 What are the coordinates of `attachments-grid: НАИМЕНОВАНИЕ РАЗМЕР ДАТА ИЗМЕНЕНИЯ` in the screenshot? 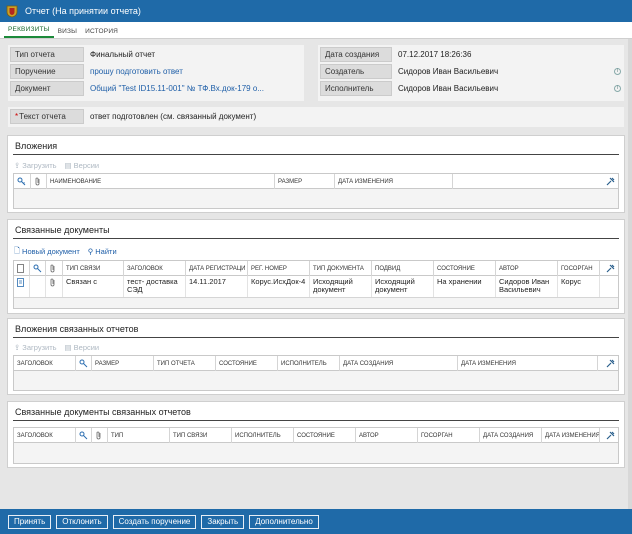 It's located at (316, 191).